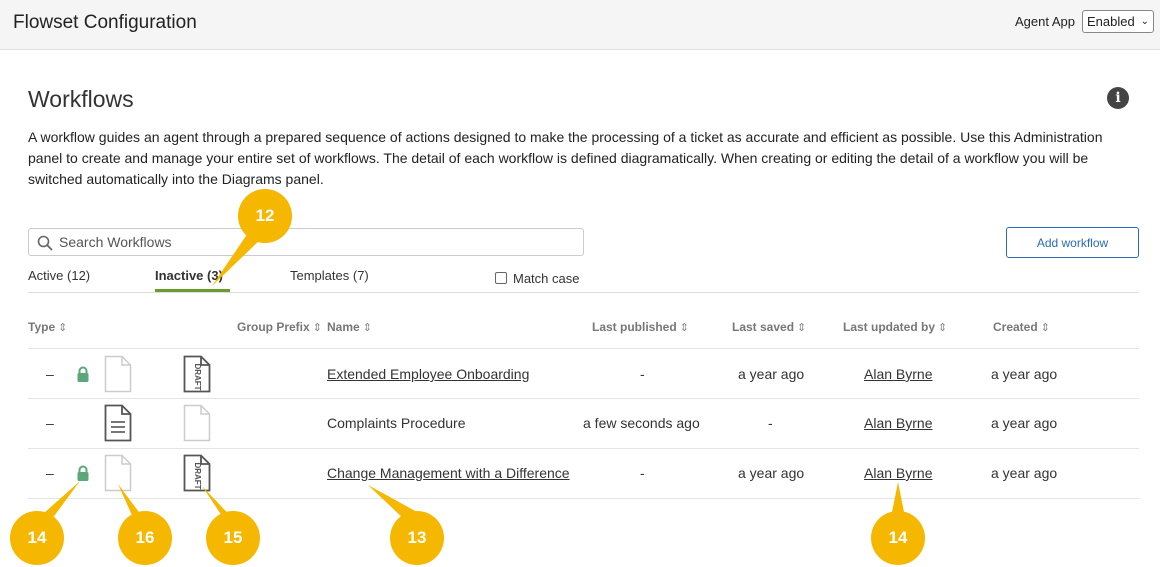  What do you see at coordinates (1072, 242) in the screenshot?
I see `add-workflow-button: Add workflow` at bounding box center [1072, 242].